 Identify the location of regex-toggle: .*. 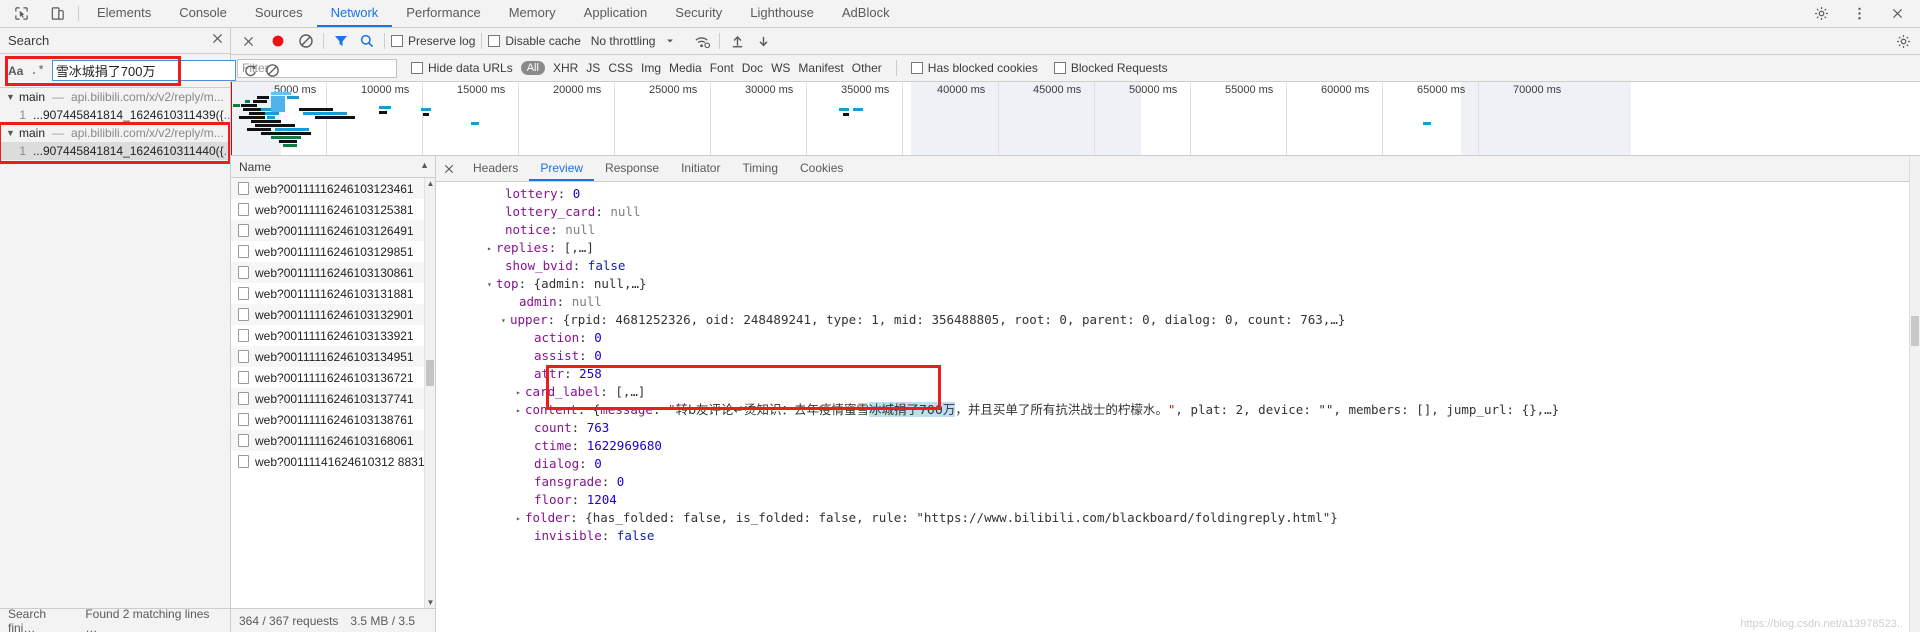
(37, 71).